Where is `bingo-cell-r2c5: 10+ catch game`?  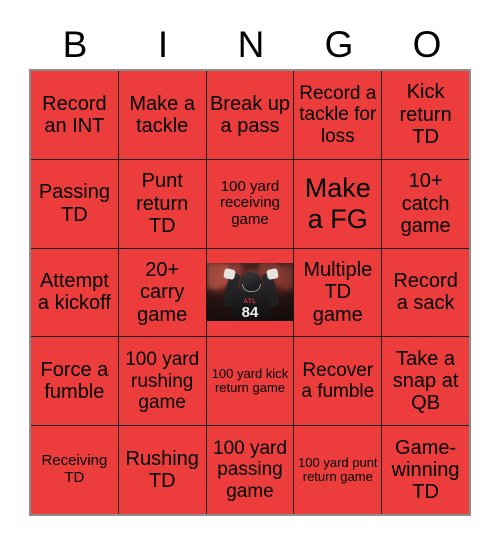
bingo-cell-r2c5: 10+ catch game is located at coordinates (425, 203).